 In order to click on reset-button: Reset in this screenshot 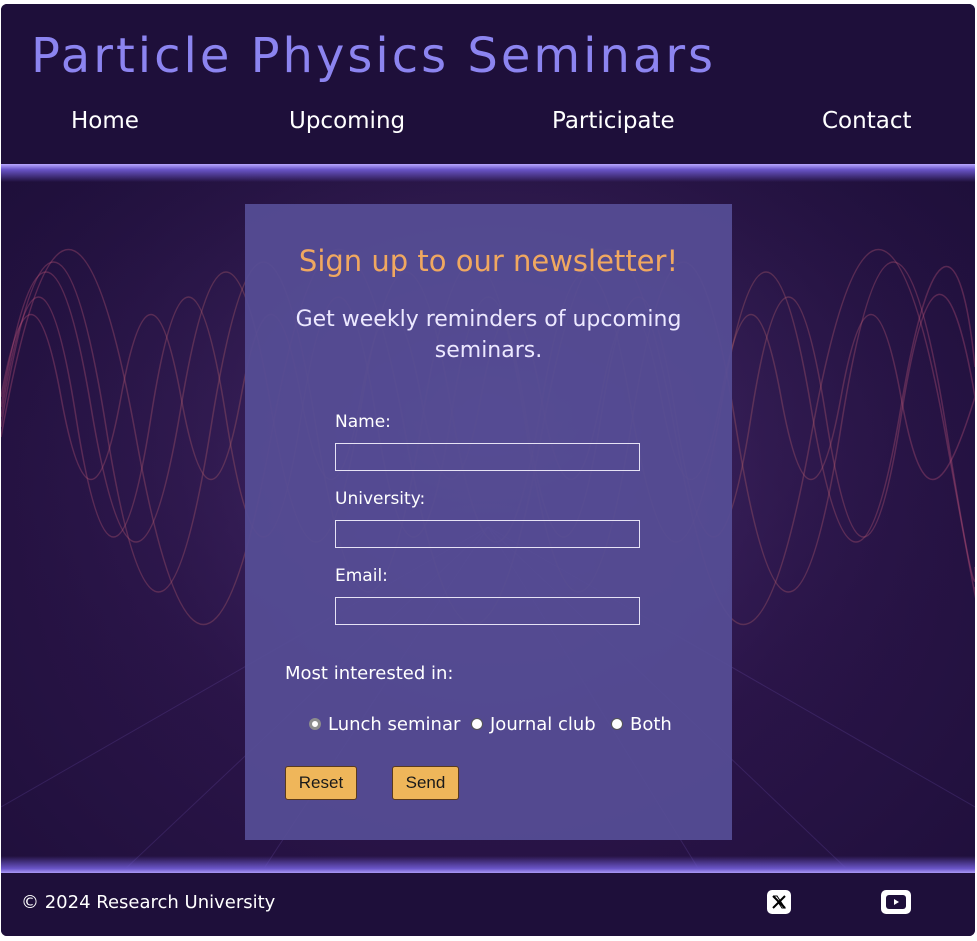, I will do `click(321, 783)`.